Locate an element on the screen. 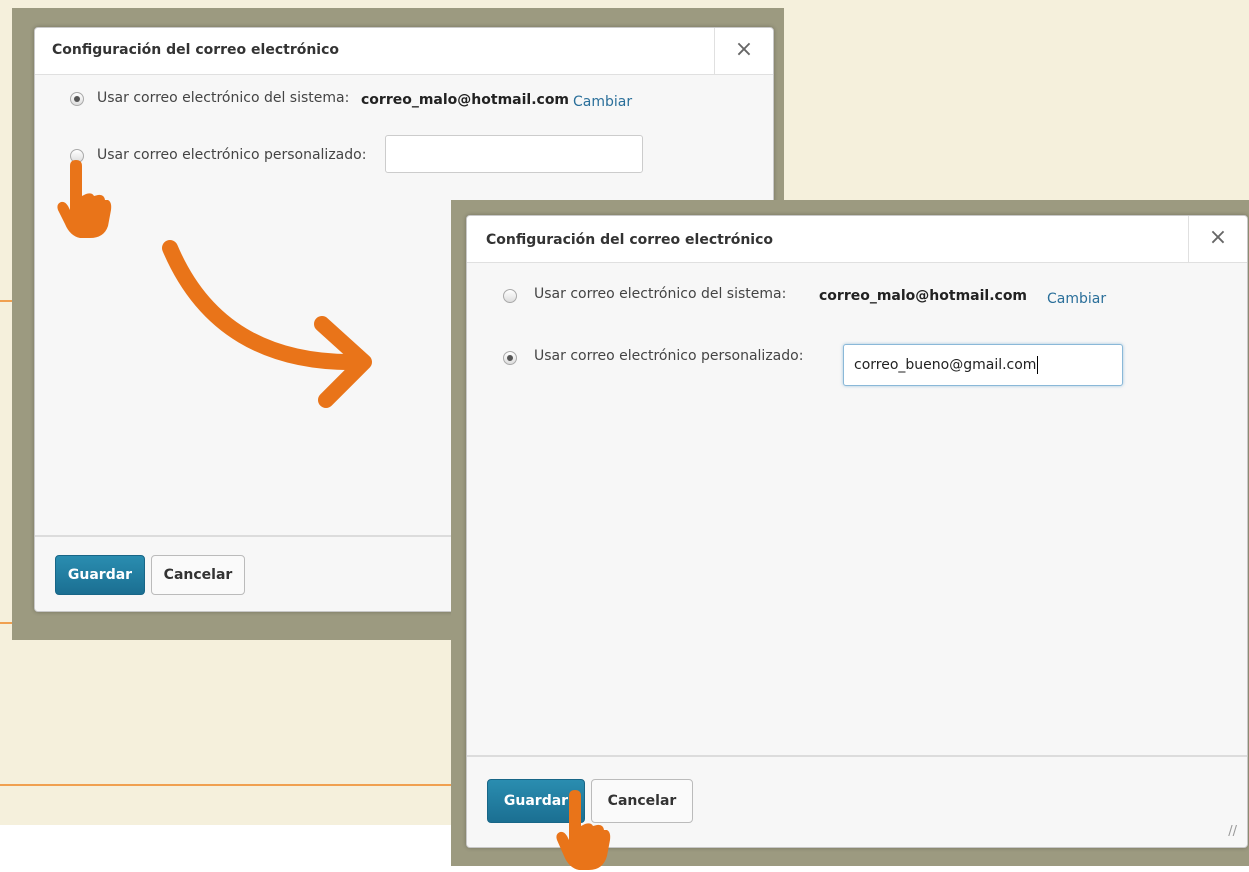  custom-email-input: correo_bueno@gmail.com is located at coordinates (983, 365).